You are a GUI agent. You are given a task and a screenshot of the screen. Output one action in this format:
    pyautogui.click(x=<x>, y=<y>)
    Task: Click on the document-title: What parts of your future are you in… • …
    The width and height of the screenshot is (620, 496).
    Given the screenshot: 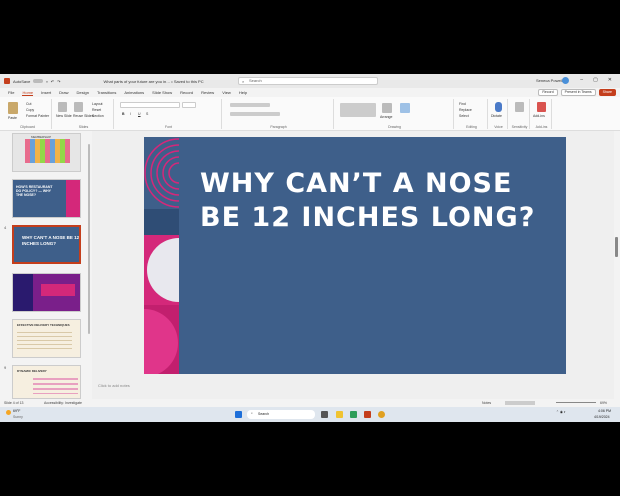 What is the action you would take?
    pyautogui.click(x=154, y=81)
    